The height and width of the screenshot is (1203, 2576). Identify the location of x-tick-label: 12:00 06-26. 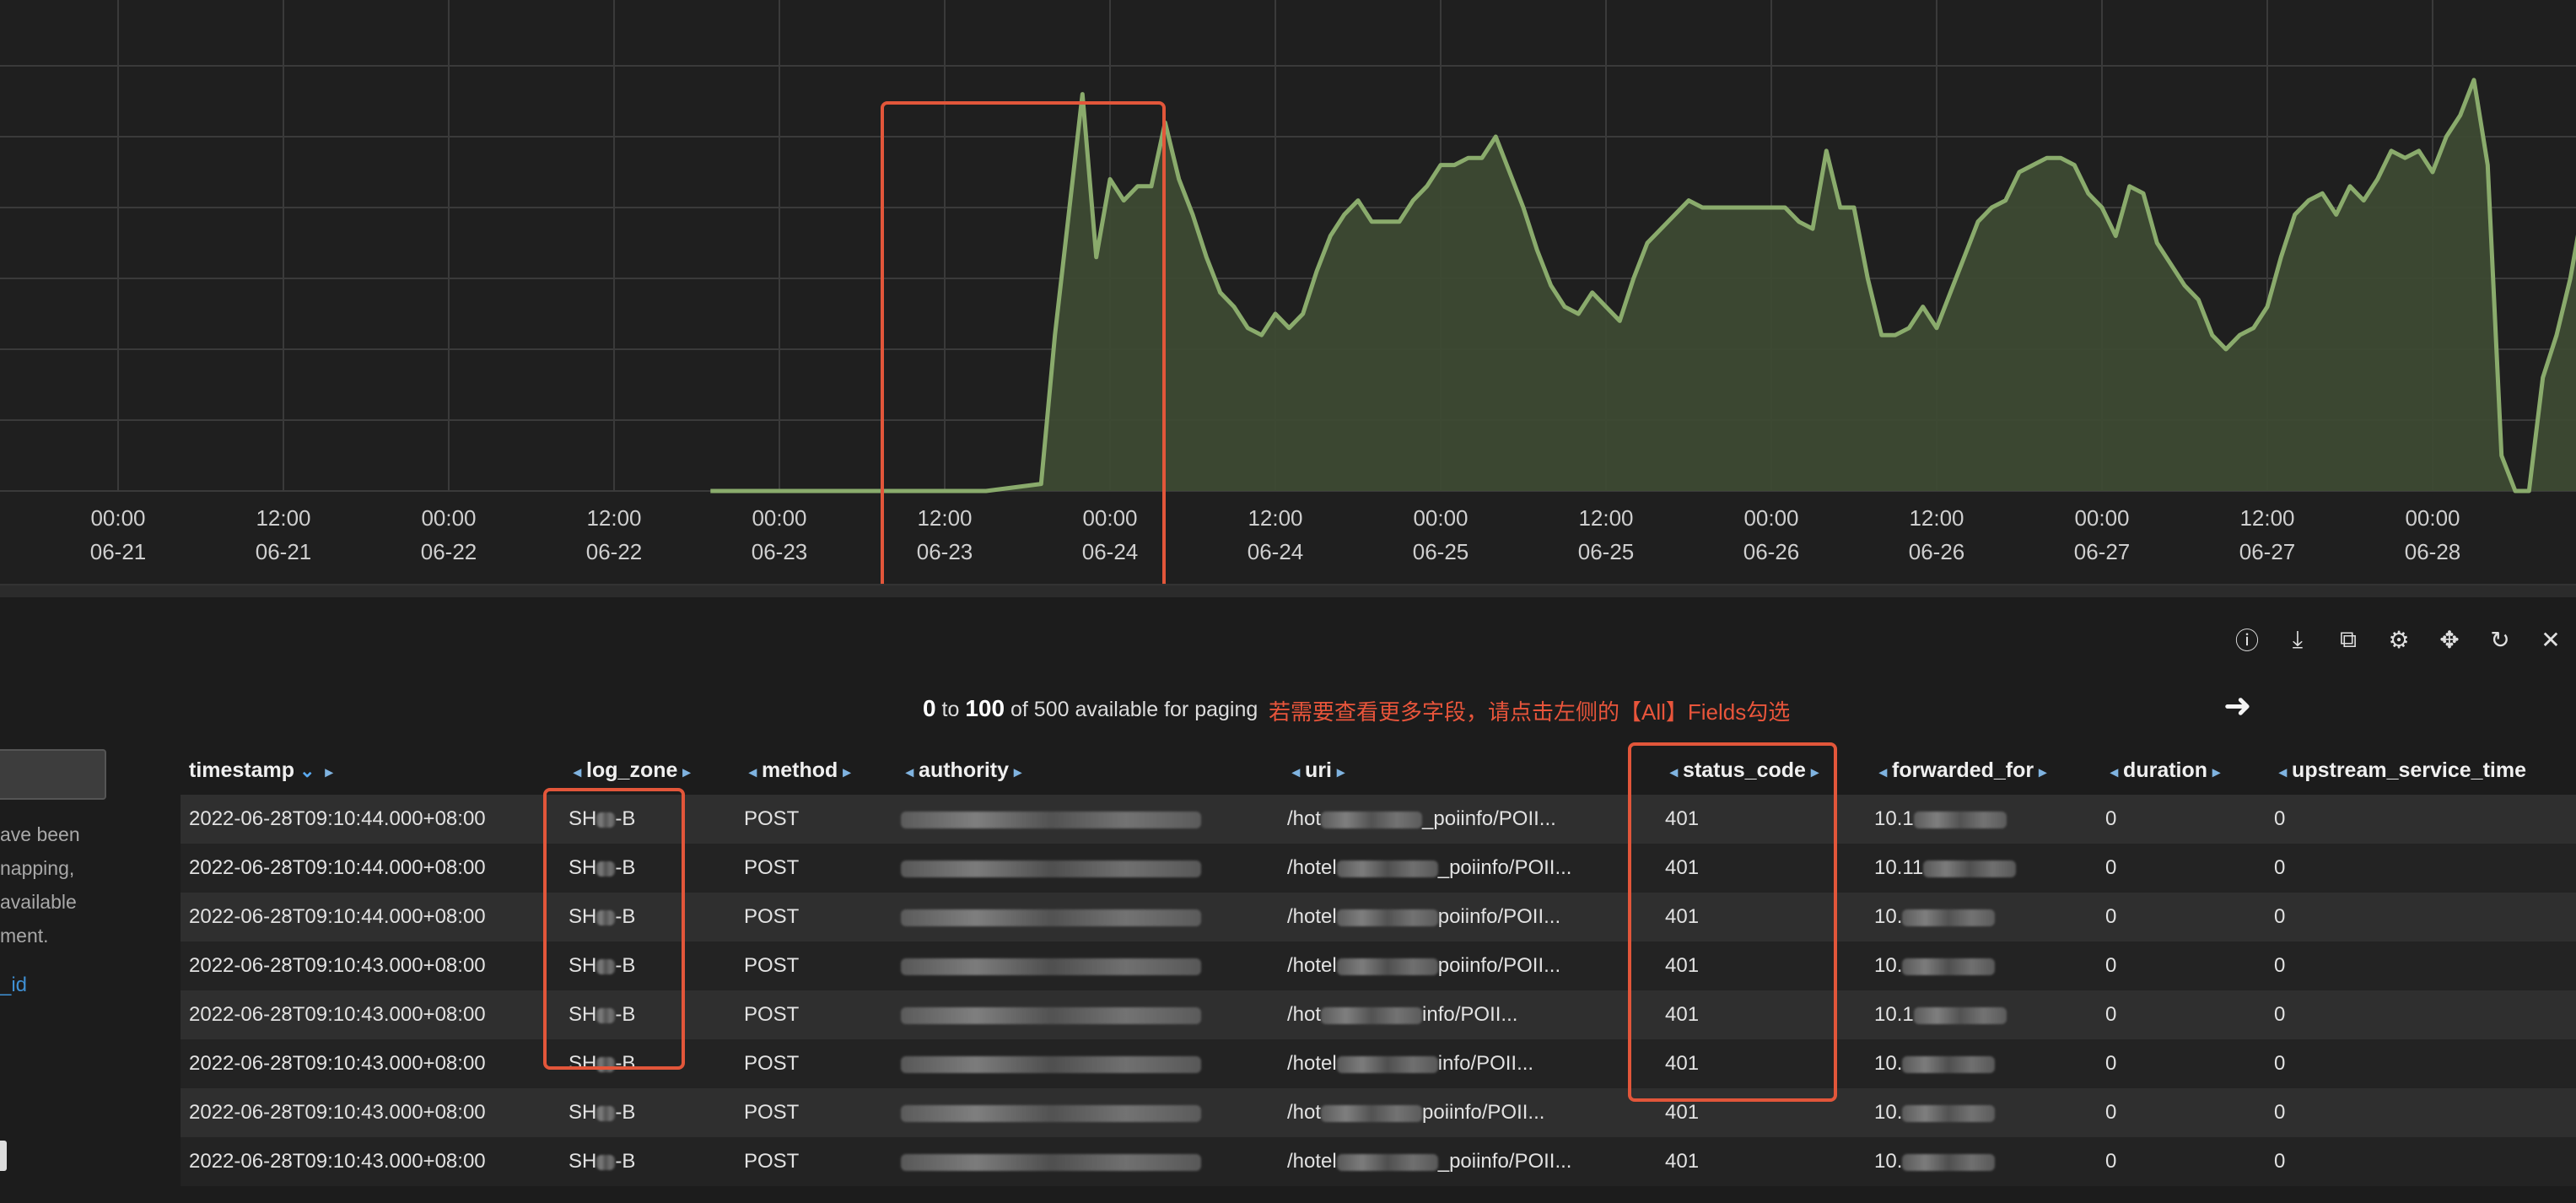
(1936, 534).